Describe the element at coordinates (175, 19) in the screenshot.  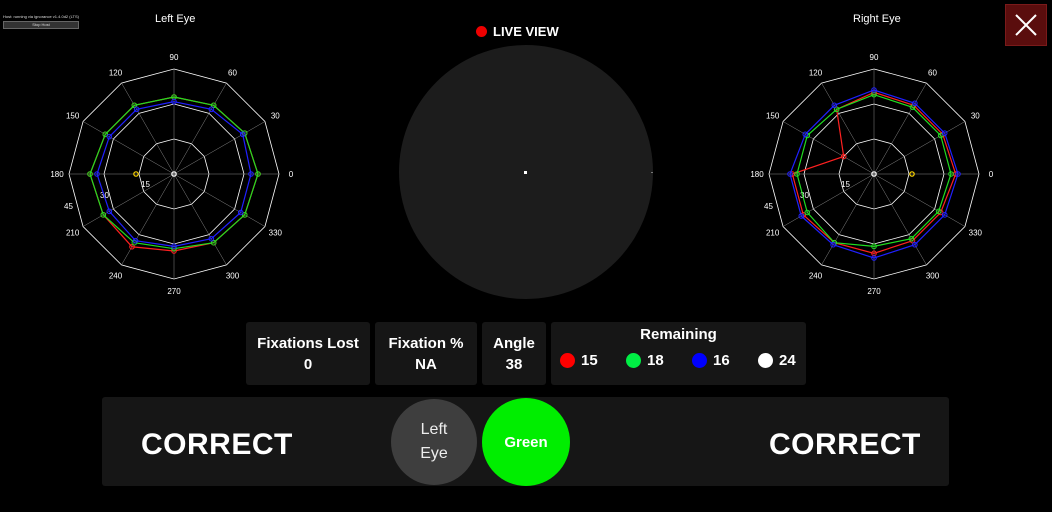
I see `left-eye-title: Left Eye` at that location.